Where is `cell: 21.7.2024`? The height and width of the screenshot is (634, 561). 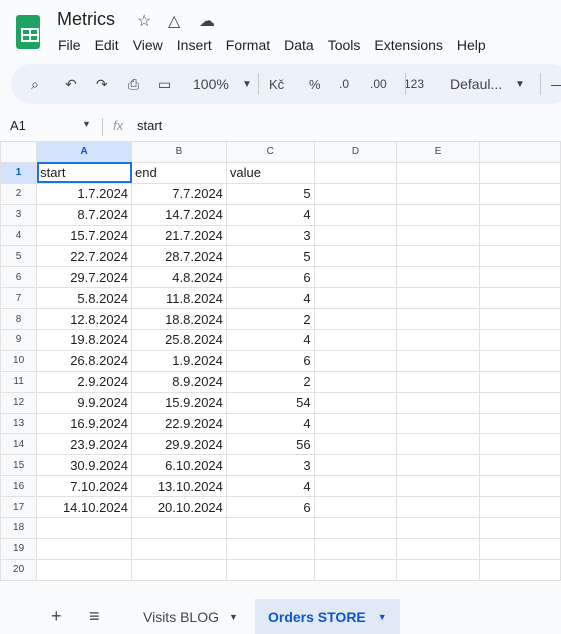
cell: 21.7.2024 is located at coordinates (179, 235).